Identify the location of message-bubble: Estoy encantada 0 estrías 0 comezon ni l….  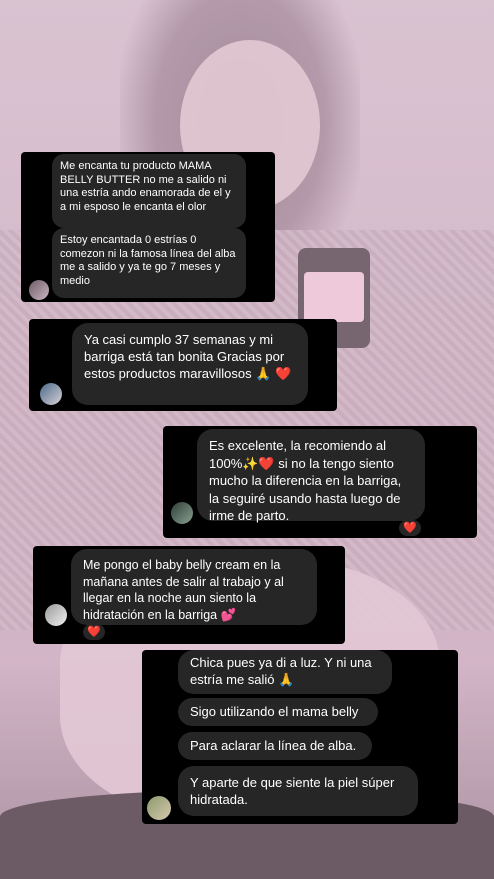
(149, 263).